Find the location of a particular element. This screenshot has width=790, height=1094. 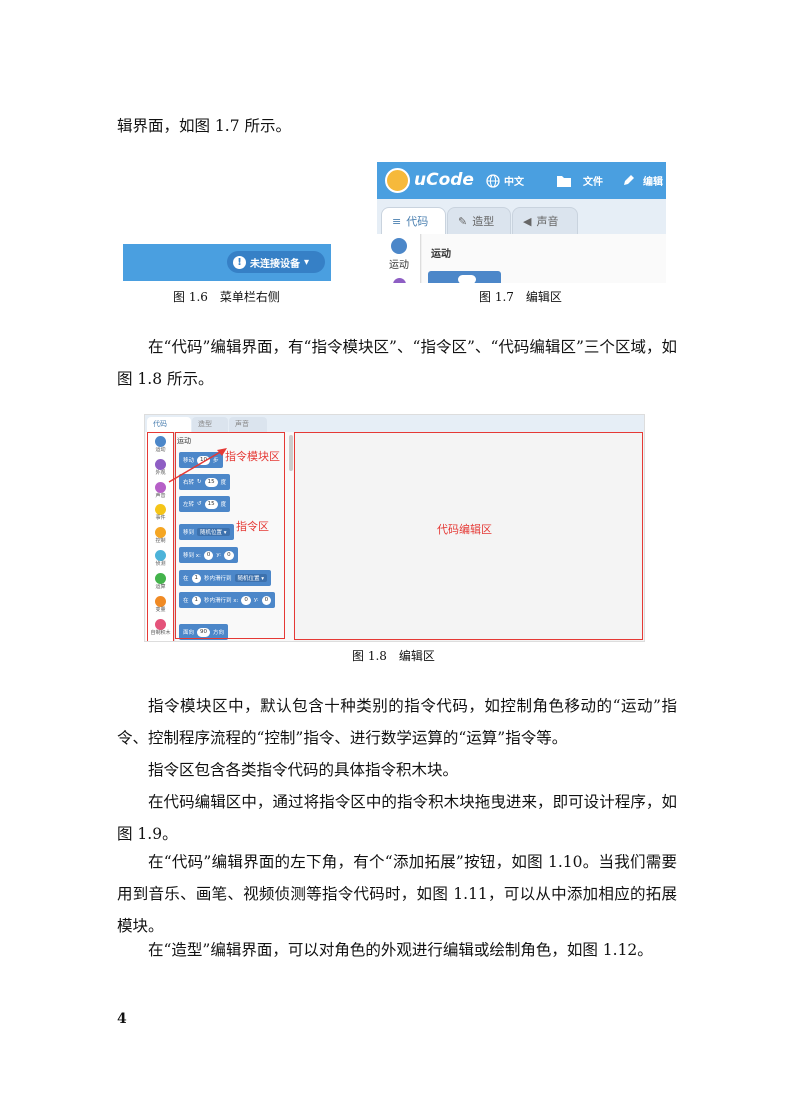

paragraph-costume: 在“造型”编辑界面，可以对角色的外观进行编辑或绘制角色，如图 1.12。 is located at coordinates (400, 950).